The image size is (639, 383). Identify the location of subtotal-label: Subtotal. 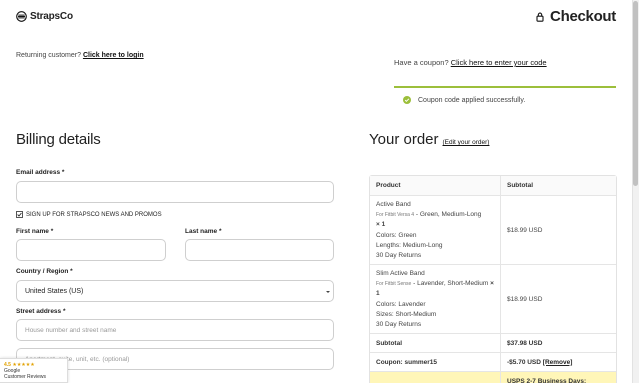
(435, 343).